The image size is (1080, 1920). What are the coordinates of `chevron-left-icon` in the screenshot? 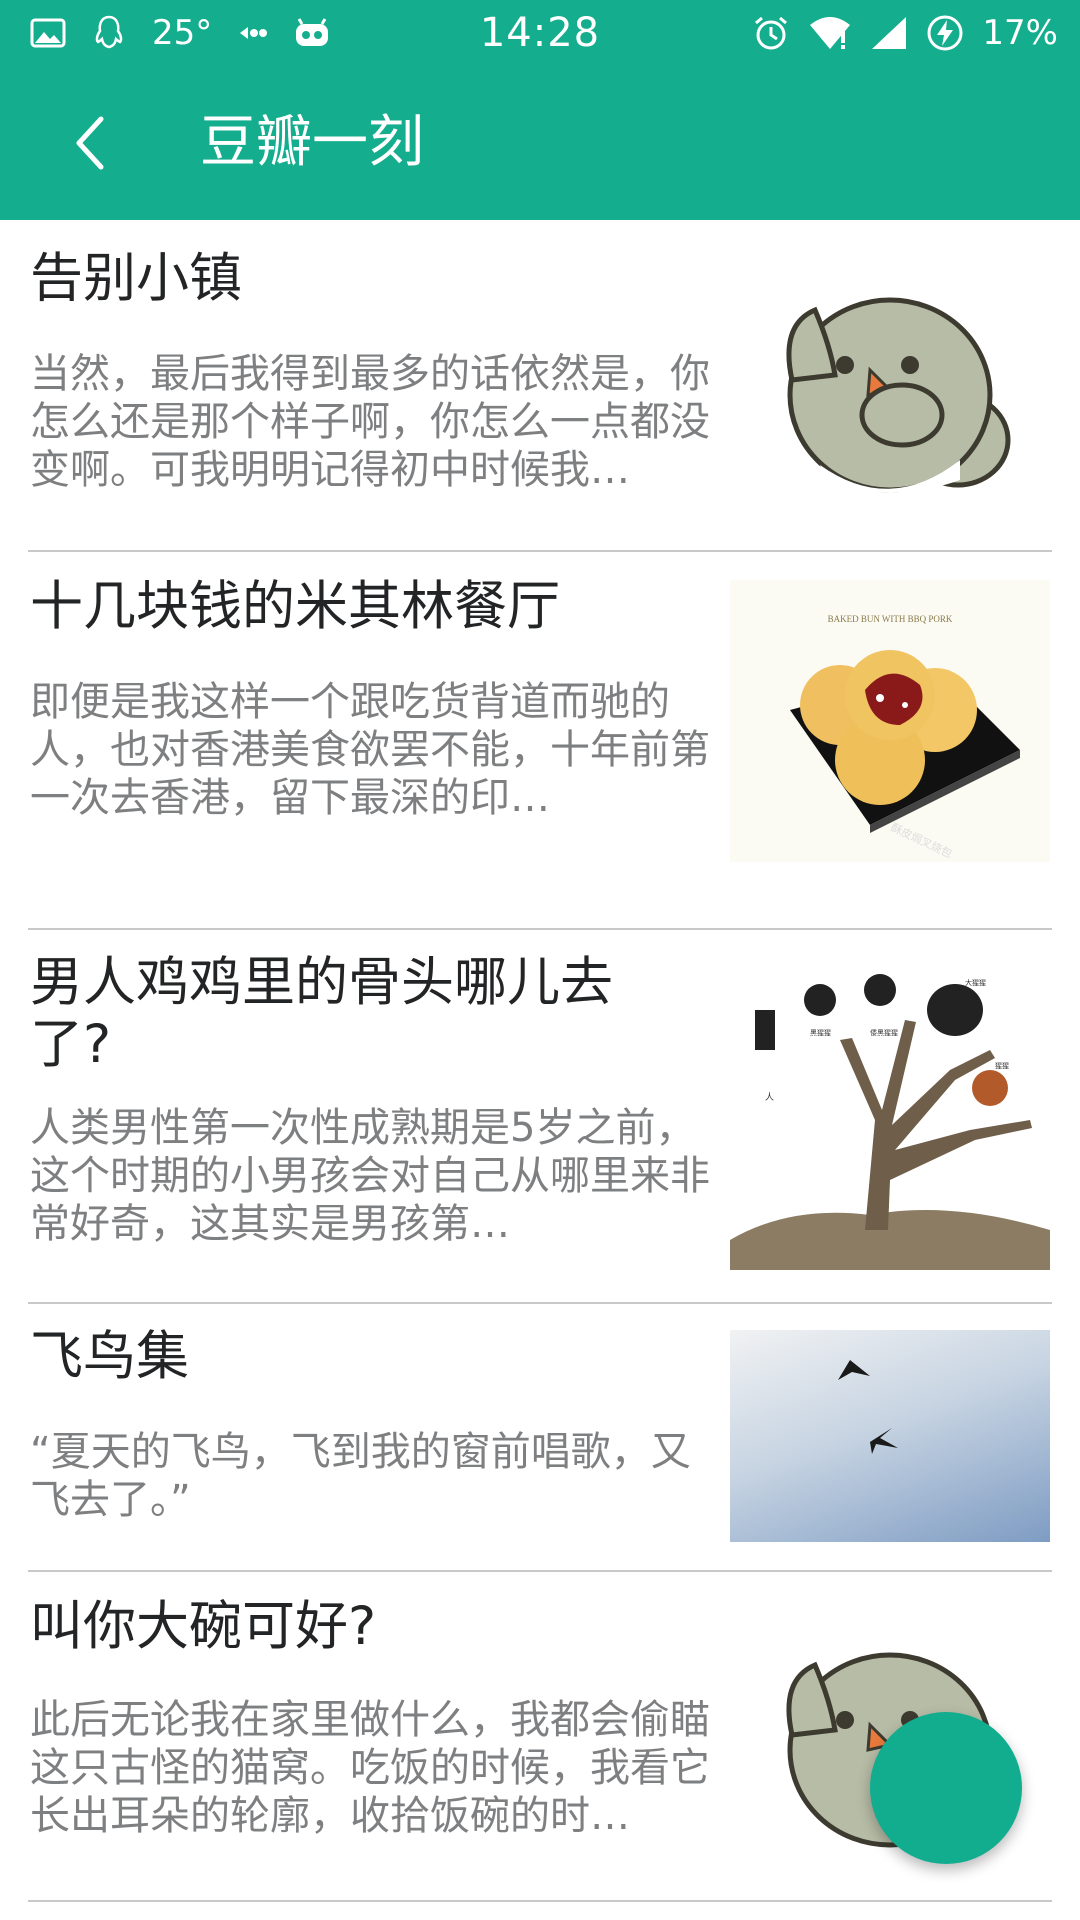 It's located at (90, 143).